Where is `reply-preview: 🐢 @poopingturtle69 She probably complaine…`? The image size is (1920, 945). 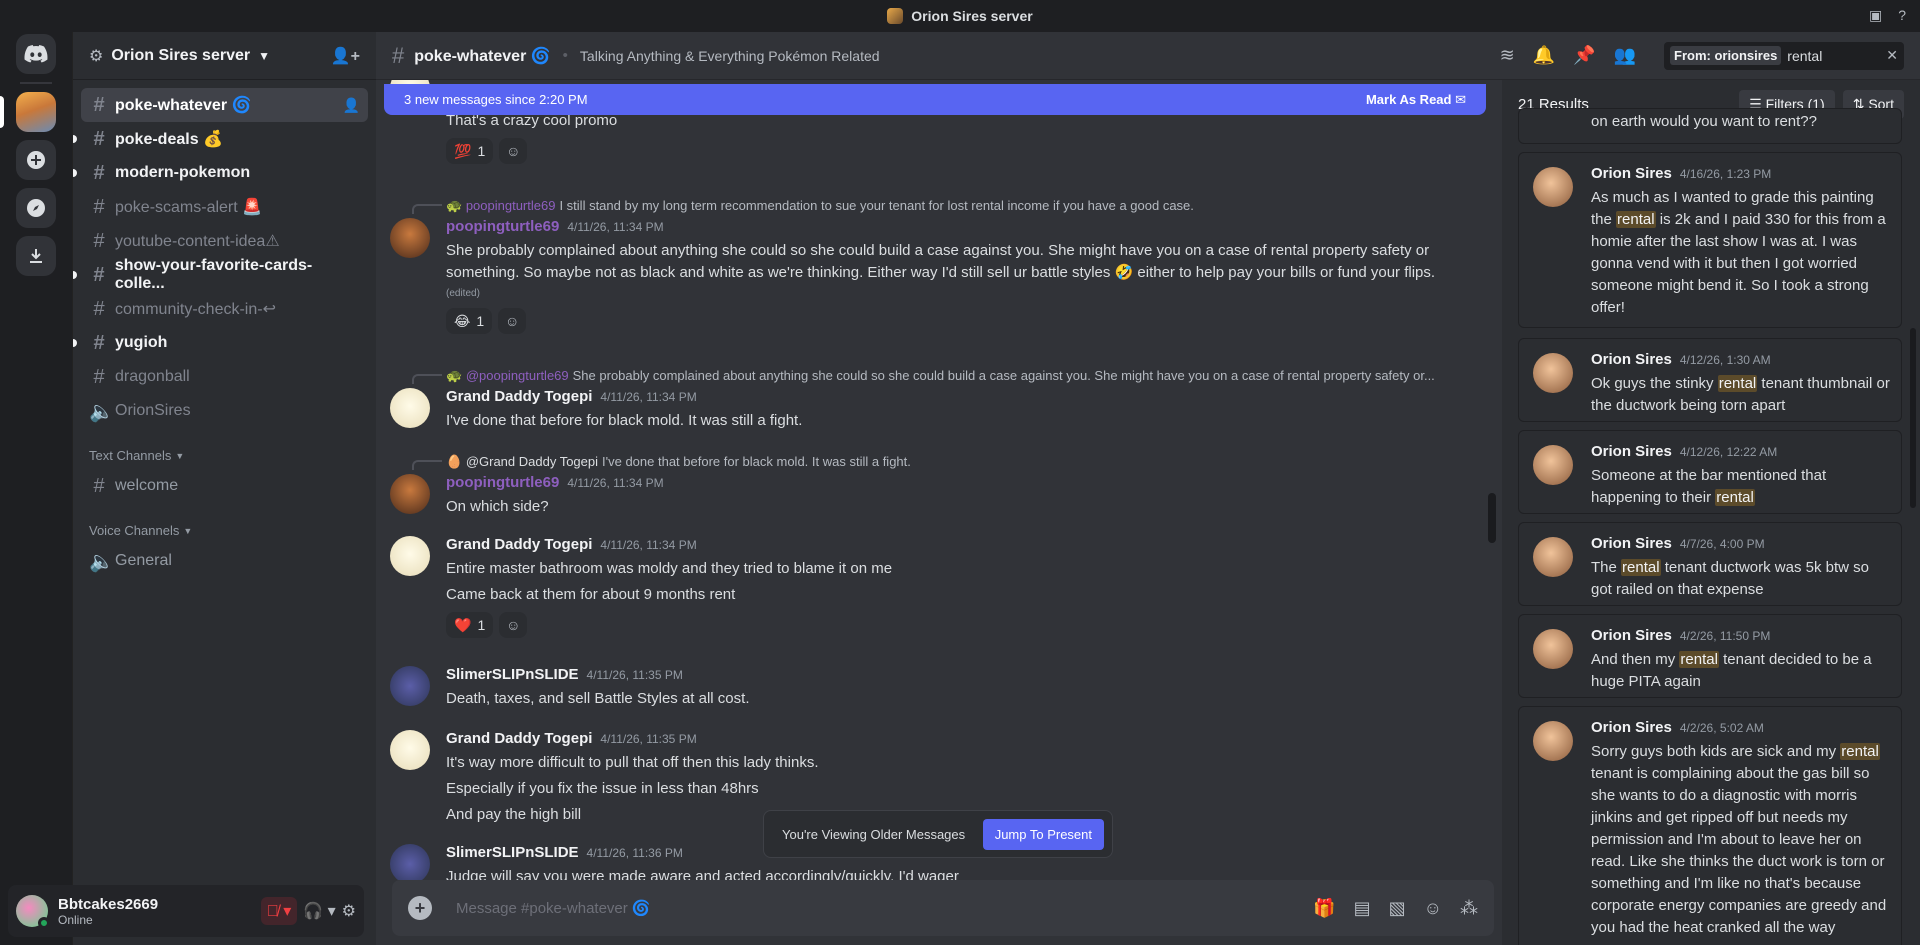 reply-preview: 🐢 @poopingturtle69 She probably complaine… is located at coordinates (961, 376).